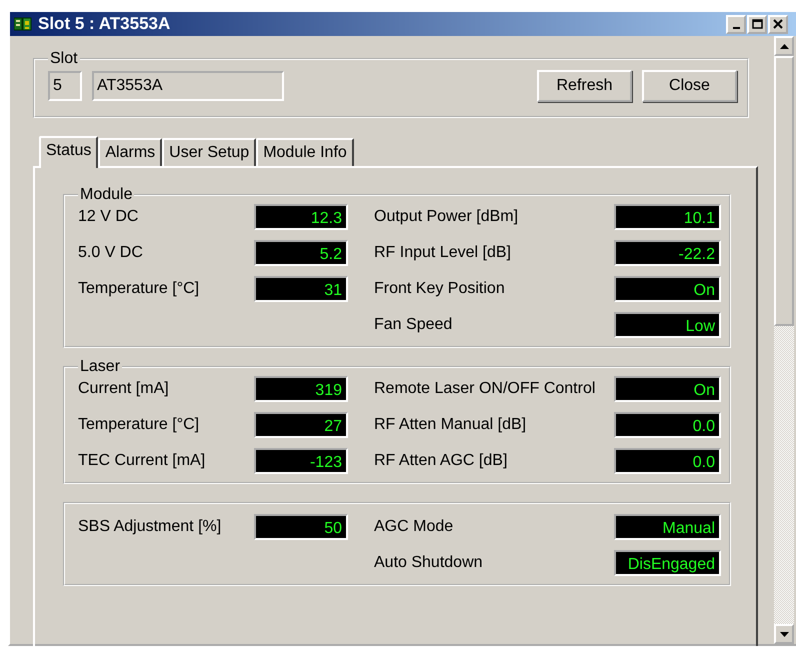 The image size is (796, 654). I want to click on down-arrow-icon, so click(784, 634).